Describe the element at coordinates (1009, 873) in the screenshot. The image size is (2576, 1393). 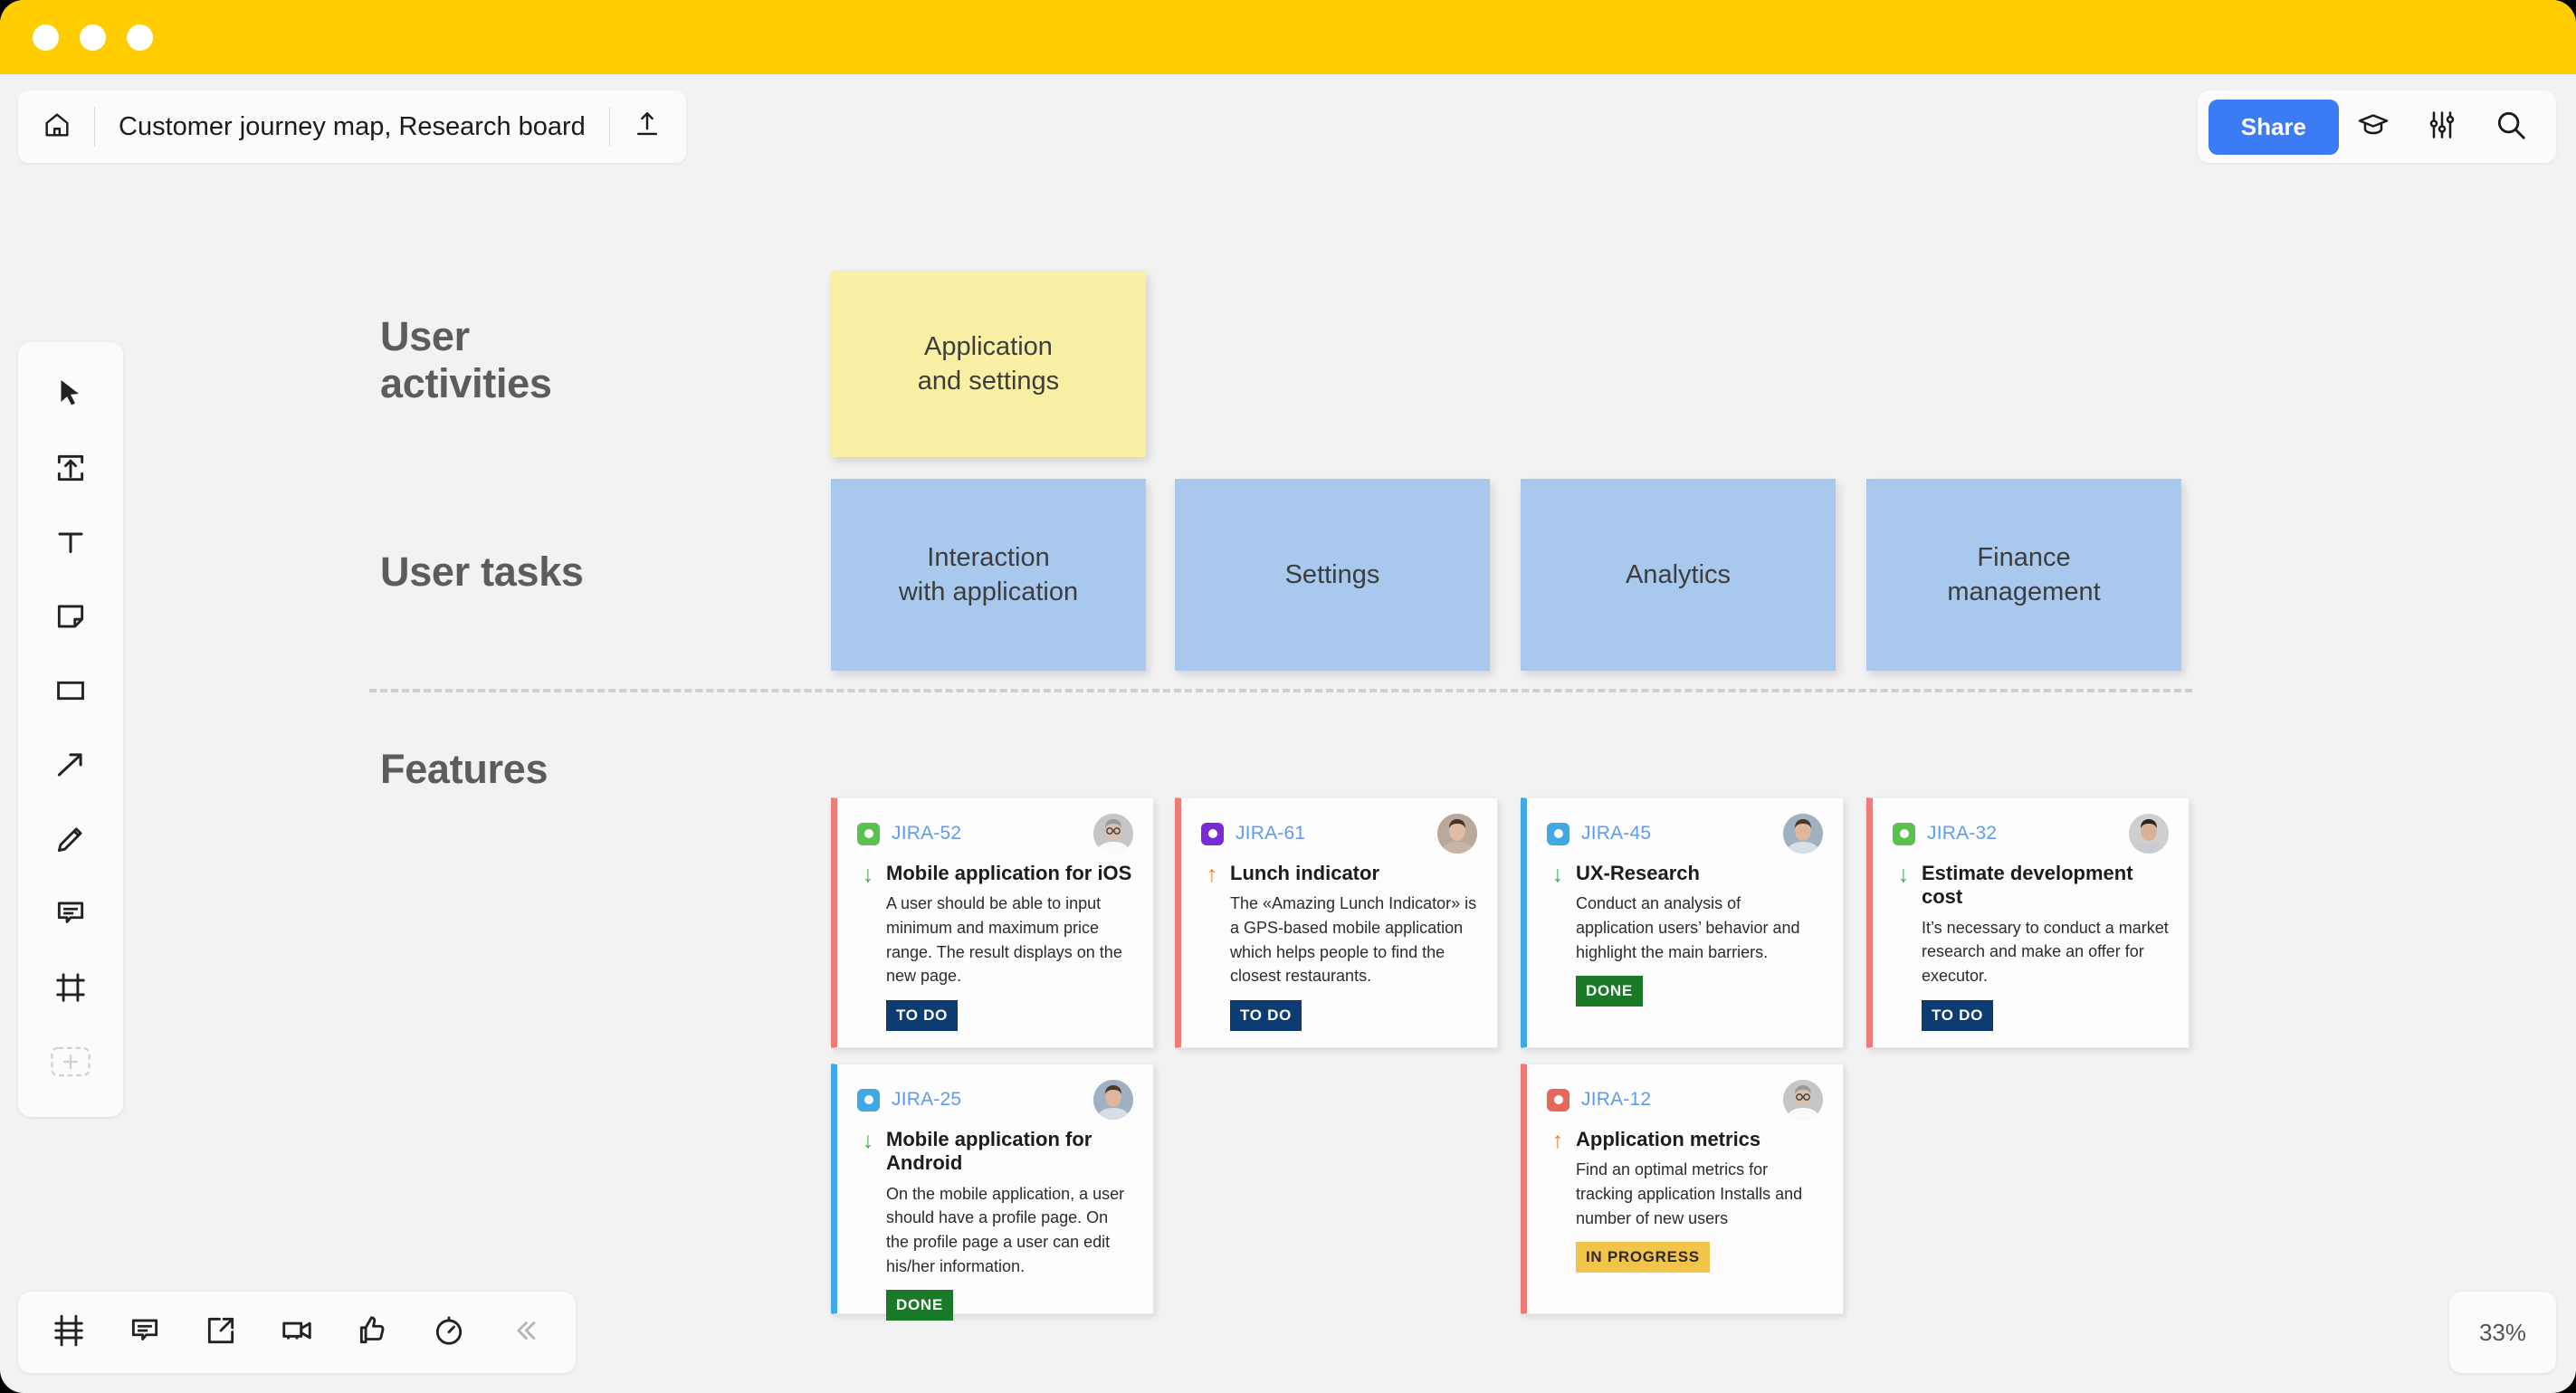
I see `issue-title: Mobile application for iOS` at that location.